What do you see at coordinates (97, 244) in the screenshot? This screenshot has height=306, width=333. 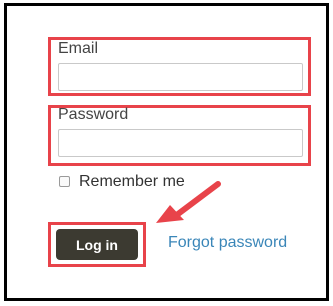 I see `login-button: Log in` at bounding box center [97, 244].